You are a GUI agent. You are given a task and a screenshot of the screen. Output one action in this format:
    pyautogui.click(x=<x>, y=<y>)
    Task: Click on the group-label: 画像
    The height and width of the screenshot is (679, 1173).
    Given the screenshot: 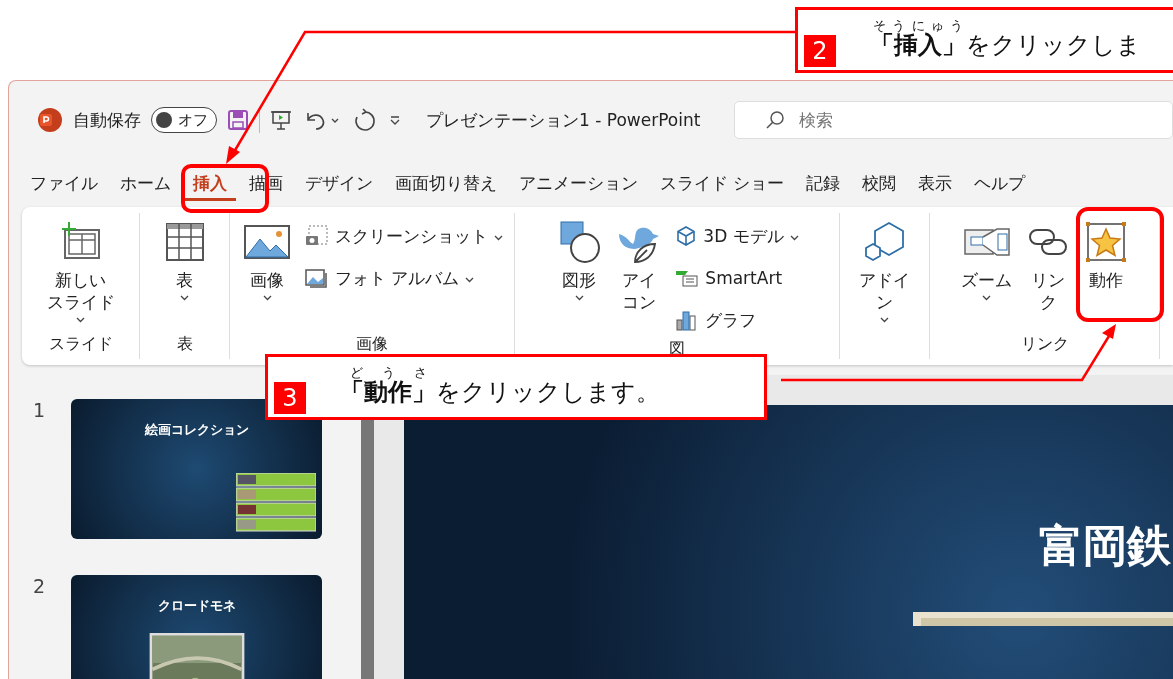 What is the action you would take?
    pyautogui.click(x=372, y=344)
    